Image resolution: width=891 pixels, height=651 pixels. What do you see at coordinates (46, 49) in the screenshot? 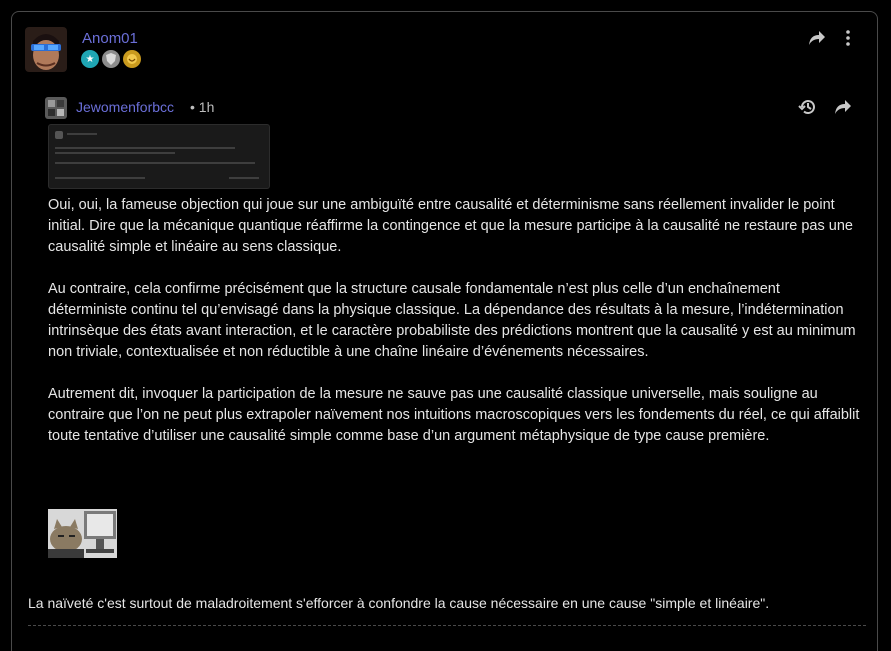
I see `avatar` at bounding box center [46, 49].